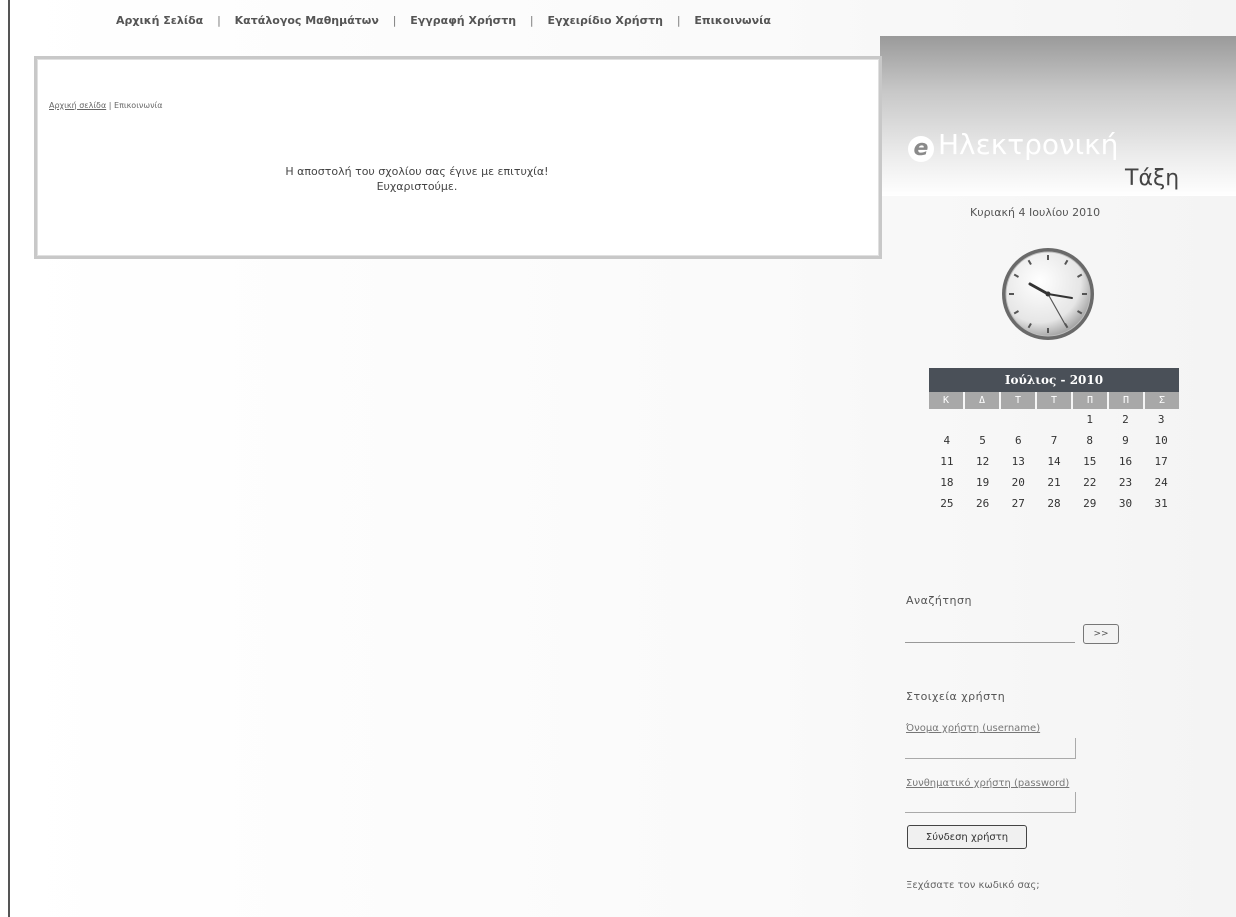 Image resolution: width=1236 pixels, height=917 pixels. I want to click on calendar-day: 30, so click(1125, 503).